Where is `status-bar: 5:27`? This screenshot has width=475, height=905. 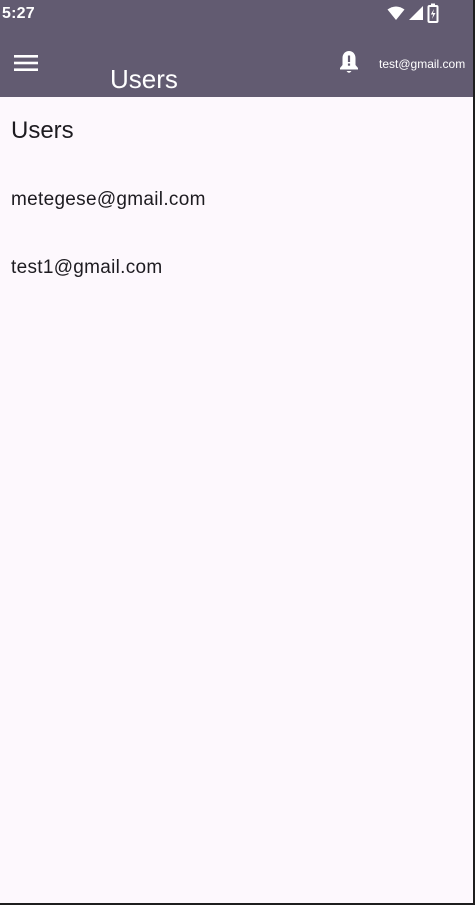 status-bar: 5:27 is located at coordinates (236, 15).